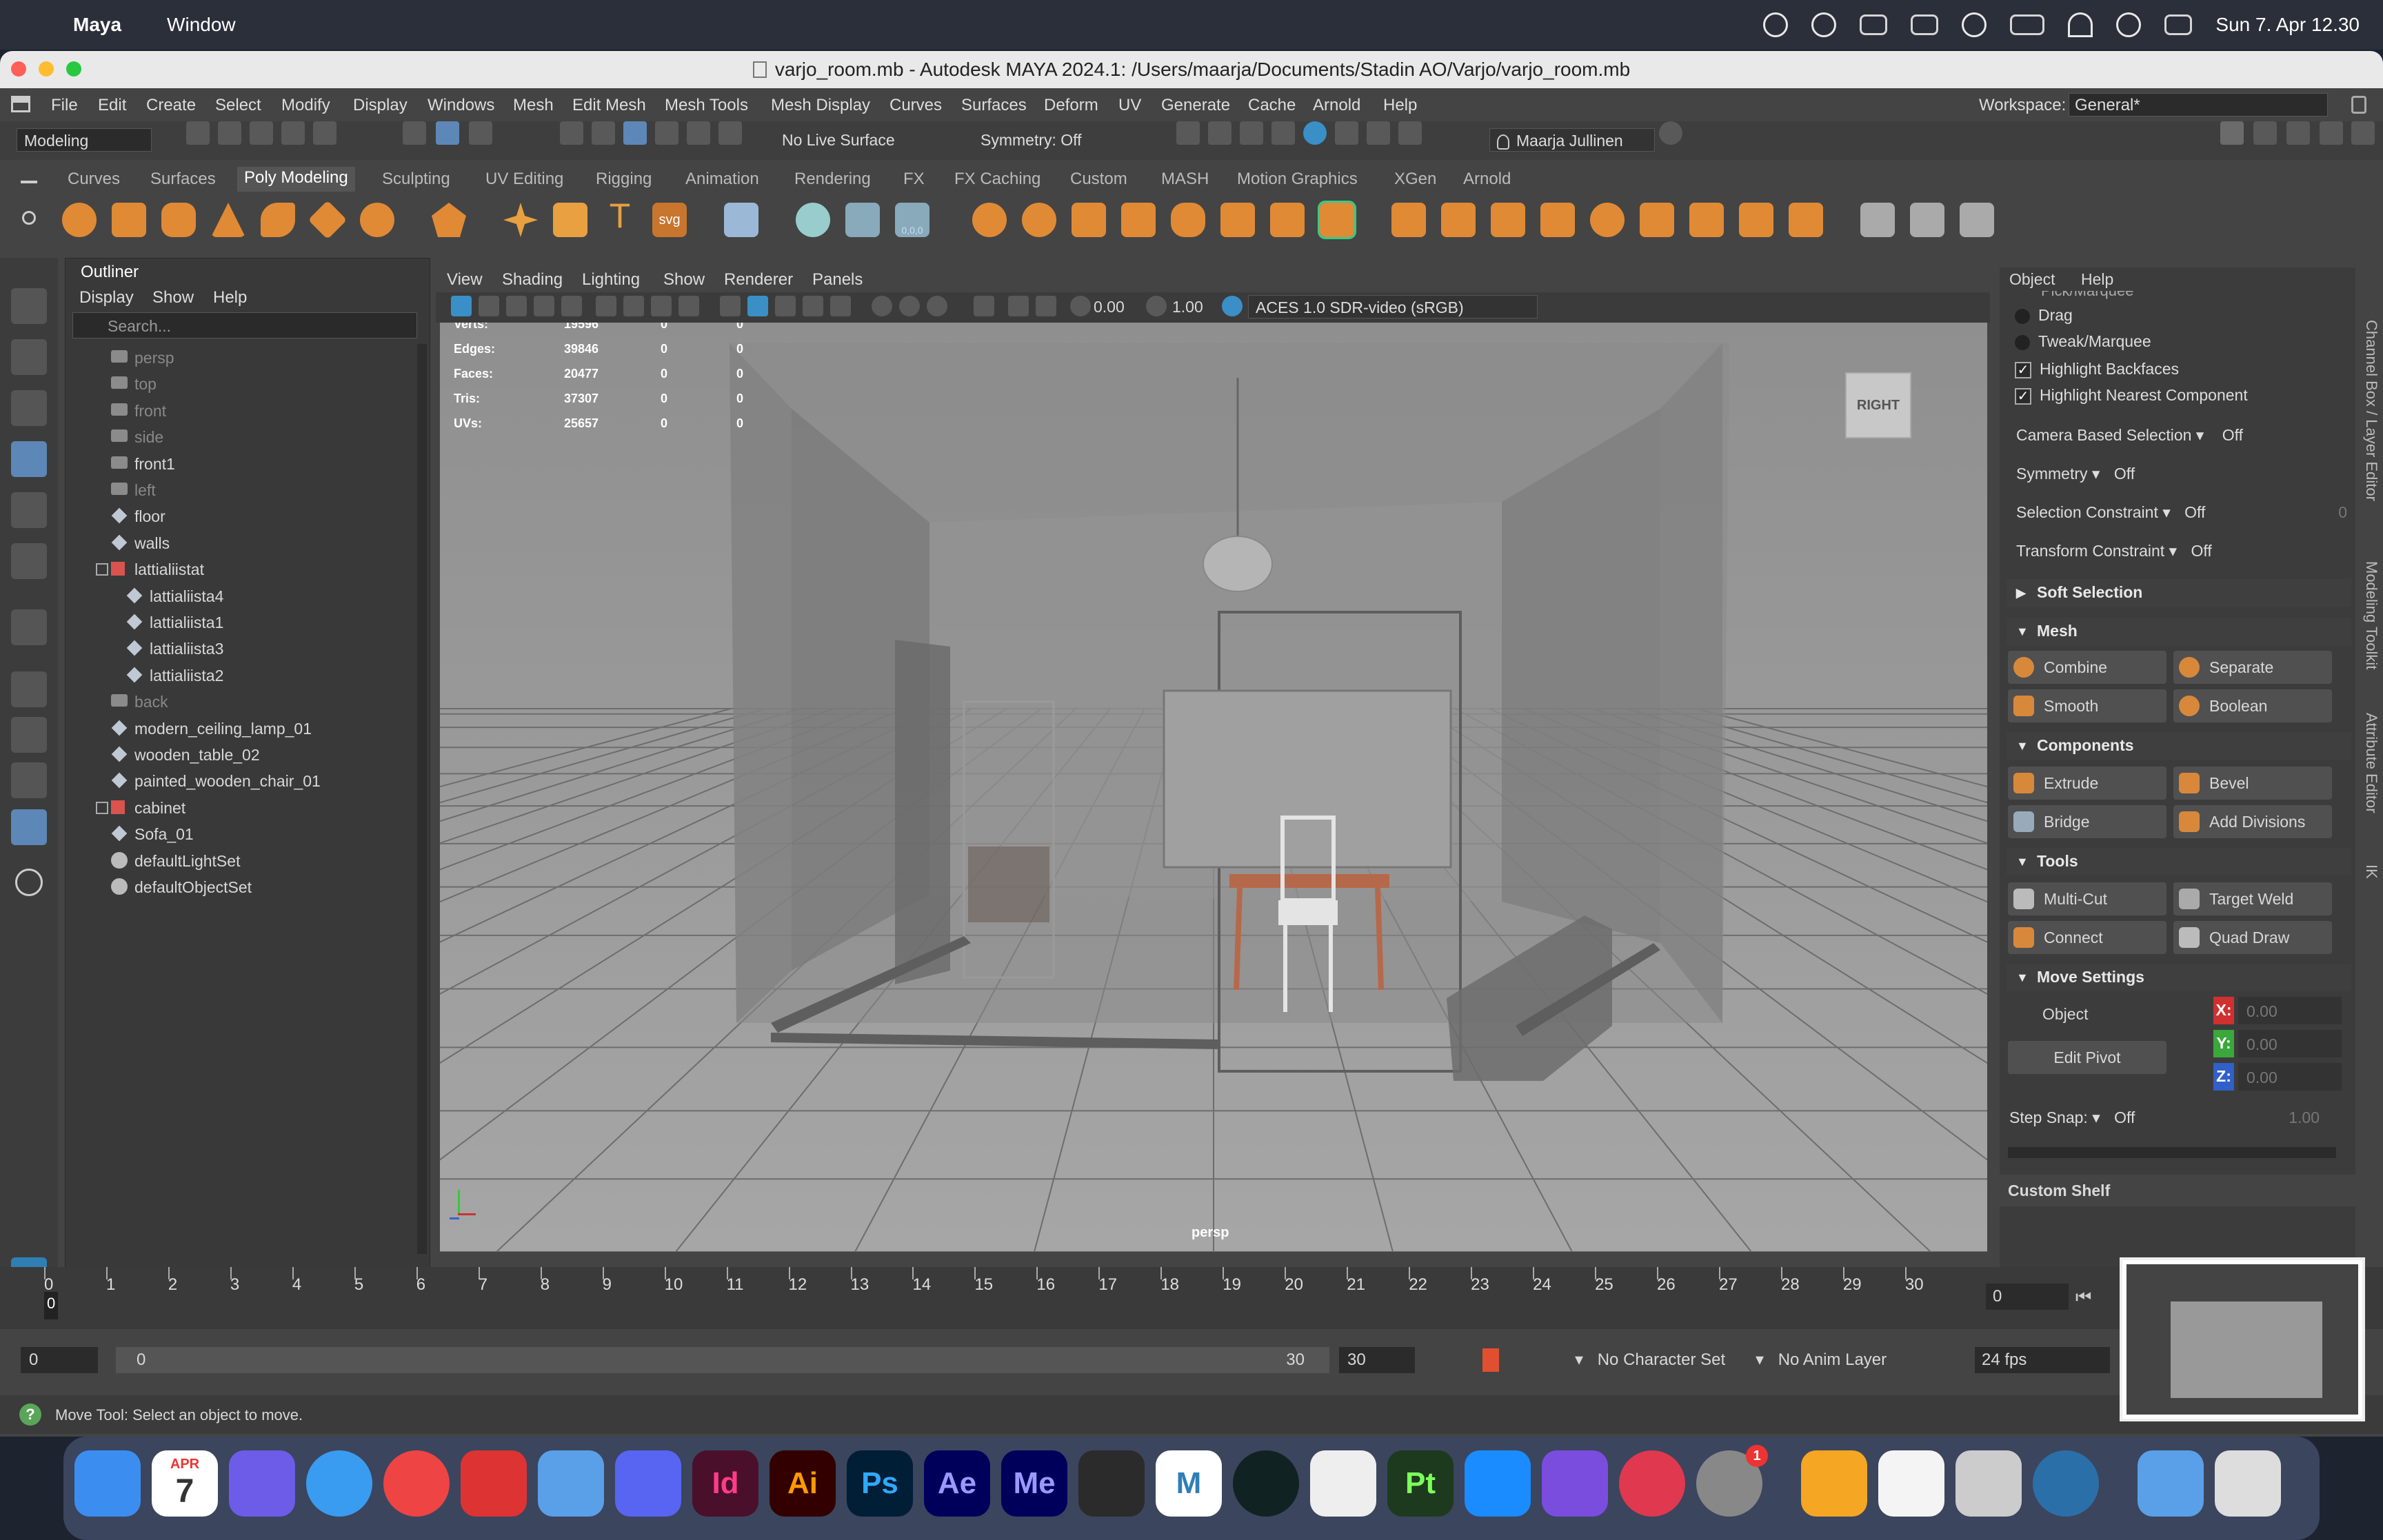  I want to click on trash-icon, so click(2248, 1484).